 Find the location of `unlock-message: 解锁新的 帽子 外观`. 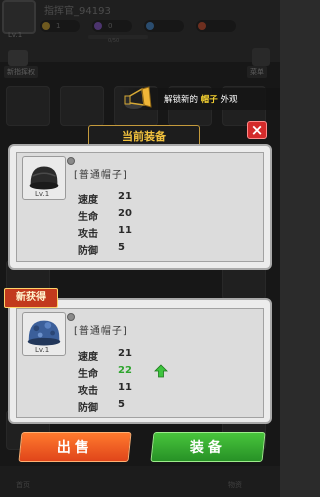

unlock-message: 解锁新的 帽子 外观 is located at coordinates (201, 100).